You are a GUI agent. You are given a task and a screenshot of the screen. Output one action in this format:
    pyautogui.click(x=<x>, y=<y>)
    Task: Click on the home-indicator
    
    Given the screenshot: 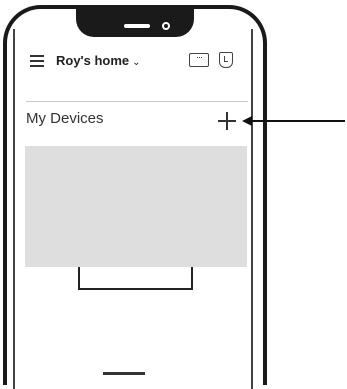 What is the action you would take?
    pyautogui.click(x=124, y=373)
    